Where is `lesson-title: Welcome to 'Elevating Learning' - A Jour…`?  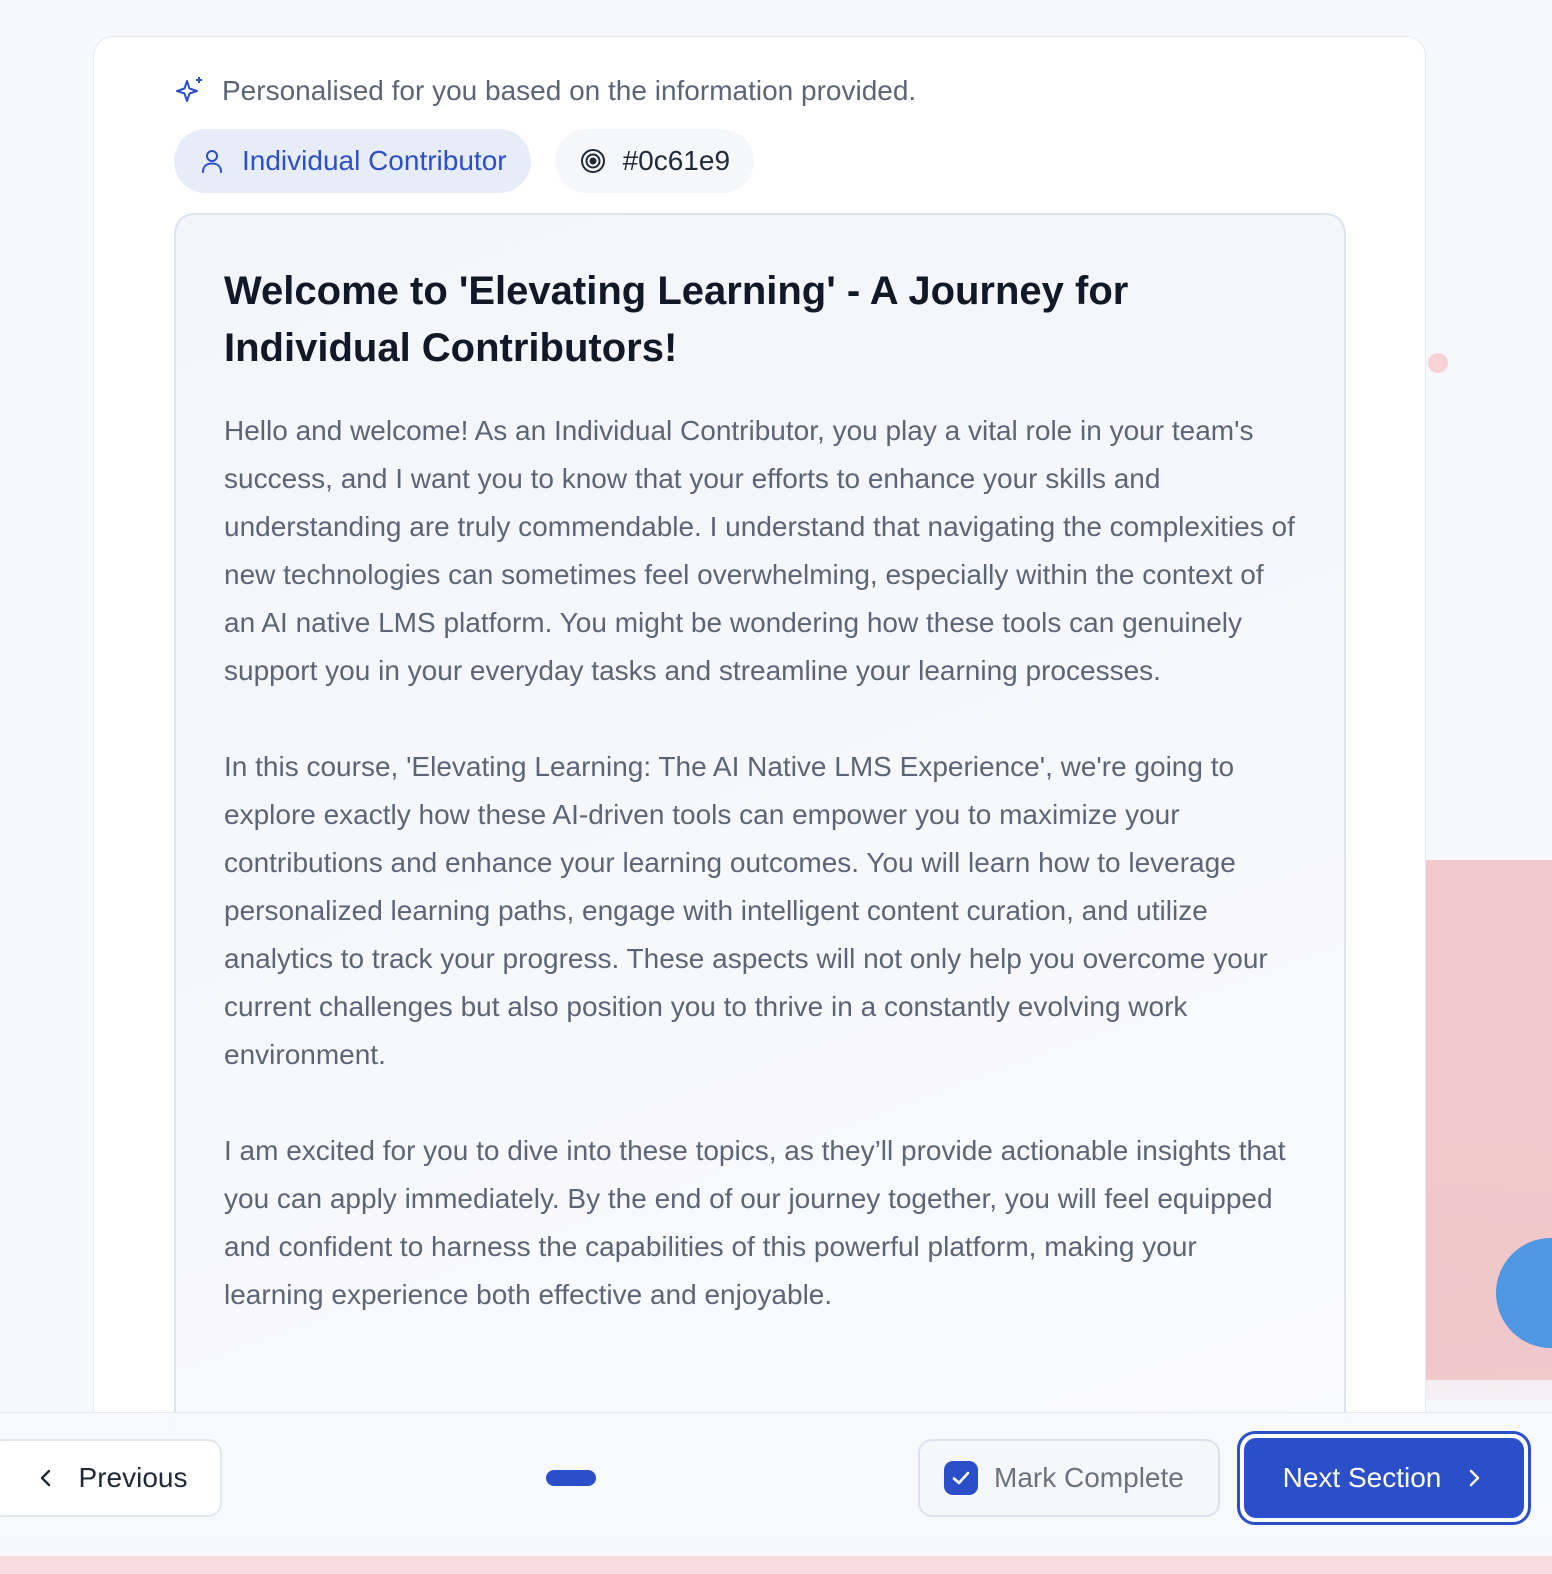
lesson-title: Welcome to 'Elevating Learning' - A Jour… is located at coordinates (676, 319).